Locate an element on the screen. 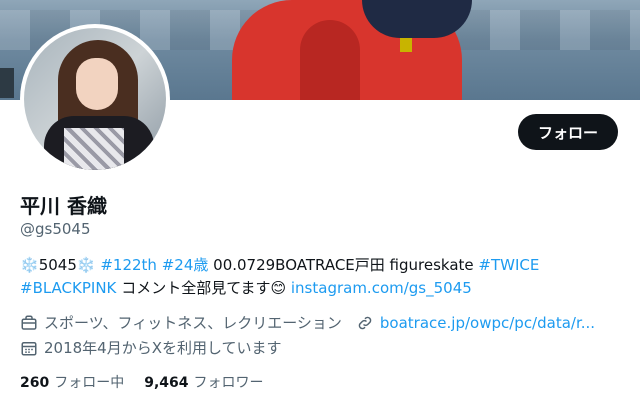 The width and height of the screenshot is (640, 401). join-date: 2018年4月からXを利用しています is located at coordinates (163, 348).